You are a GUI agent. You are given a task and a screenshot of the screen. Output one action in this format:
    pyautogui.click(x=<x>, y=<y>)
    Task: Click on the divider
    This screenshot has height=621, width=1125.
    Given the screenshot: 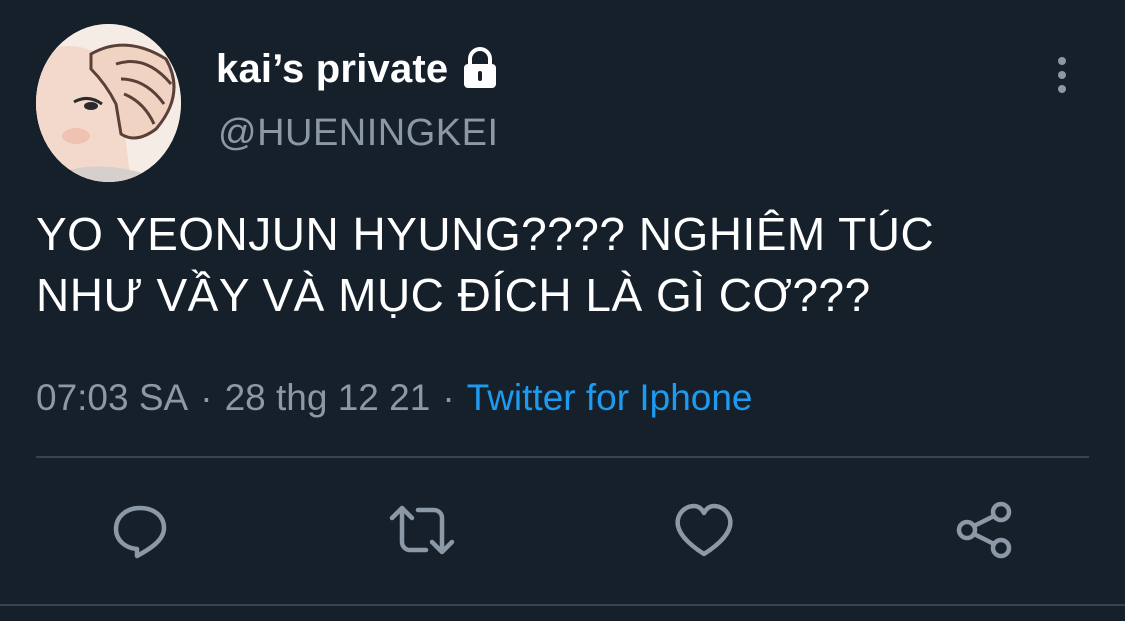 What is the action you would take?
    pyautogui.click(x=562, y=457)
    